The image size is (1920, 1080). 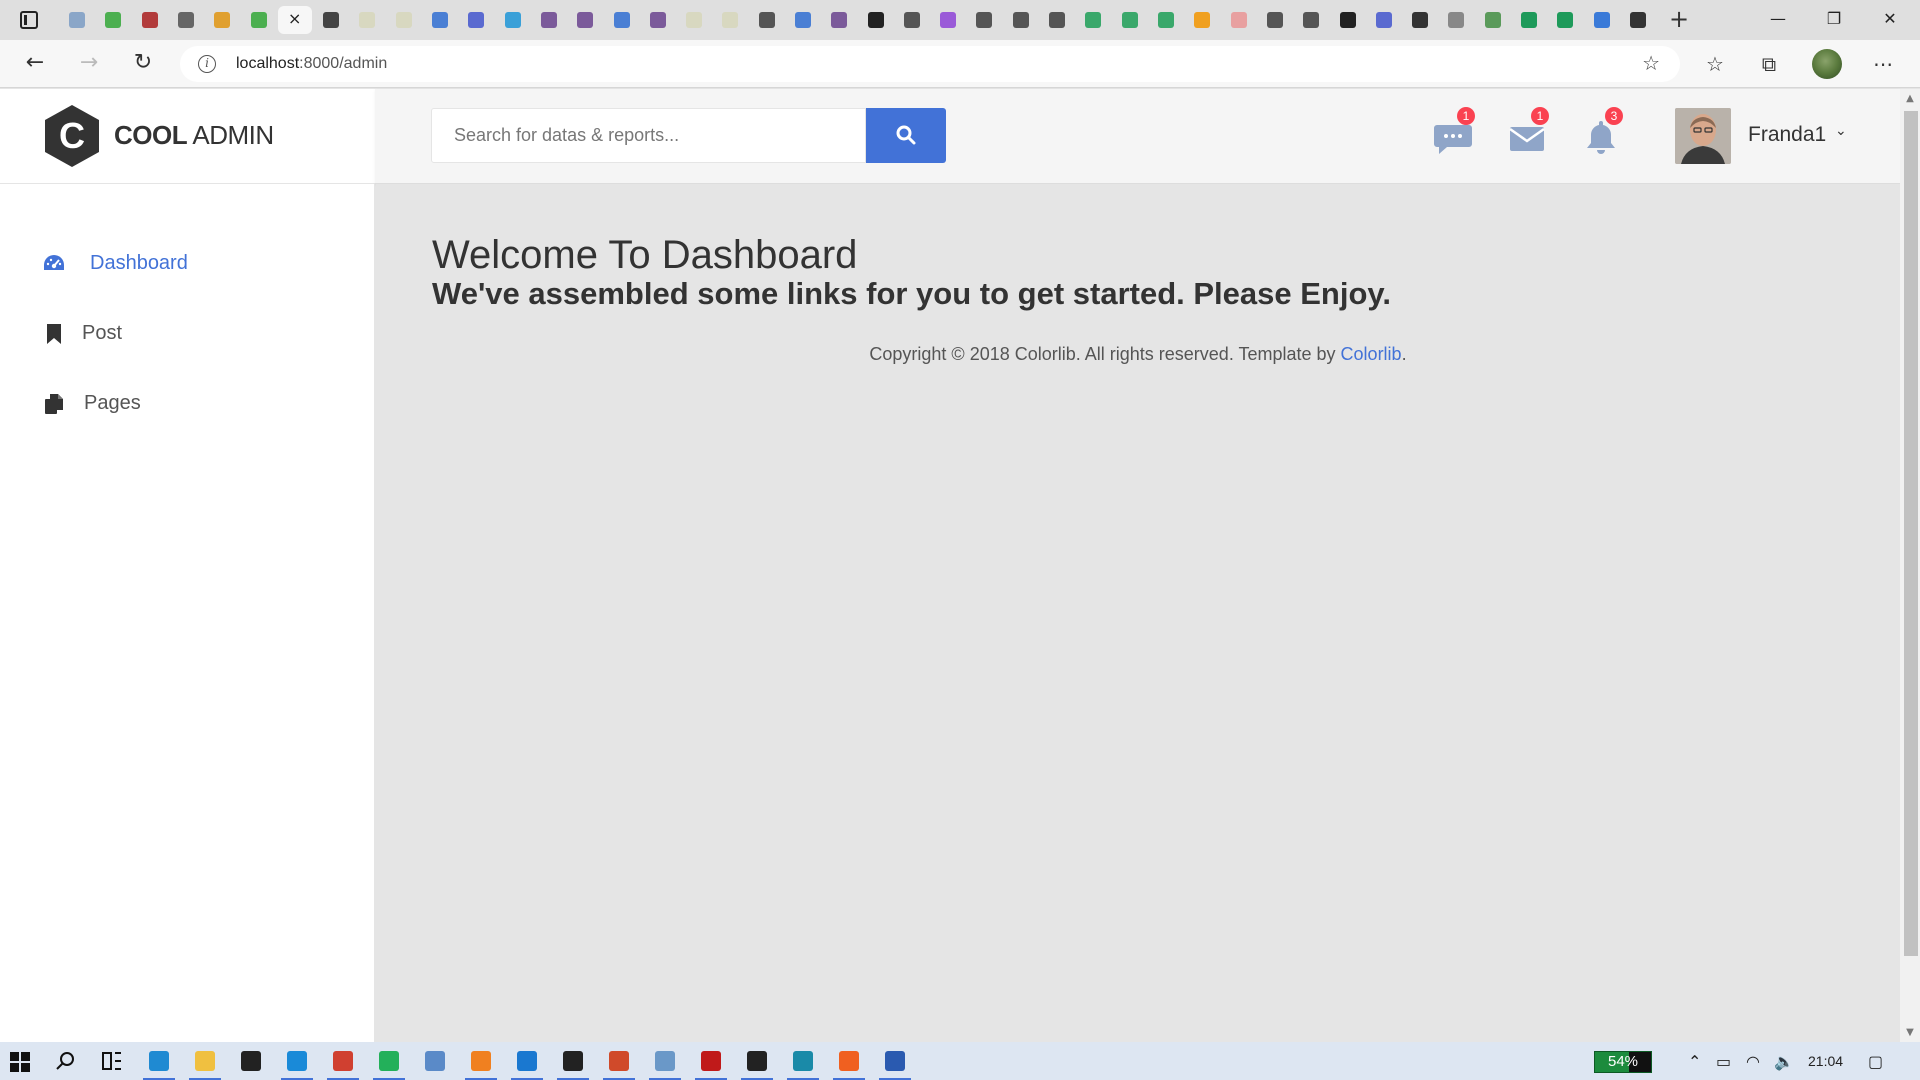 What do you see at coordinates (1623, 1062) in the screenshot?
I see `battery-indicator: 54%` at bounding box center [1623, 1062].